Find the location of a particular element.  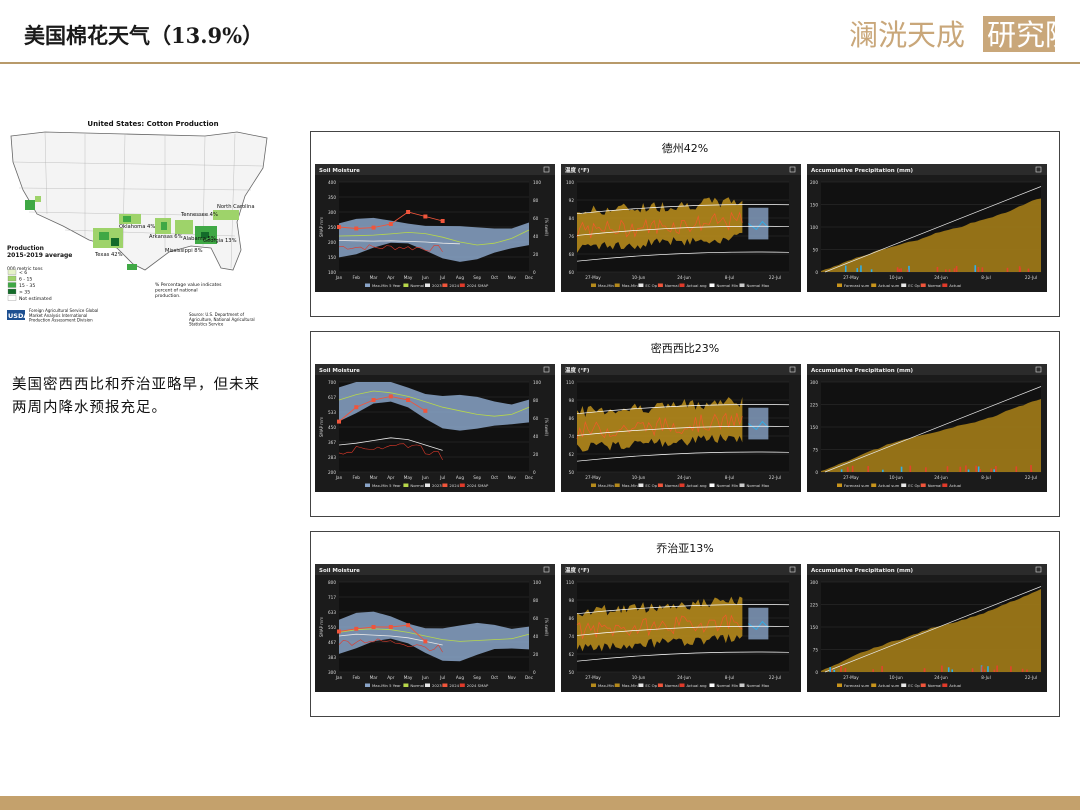

y-tick-label: 68 is located at coordinates (572, 254).